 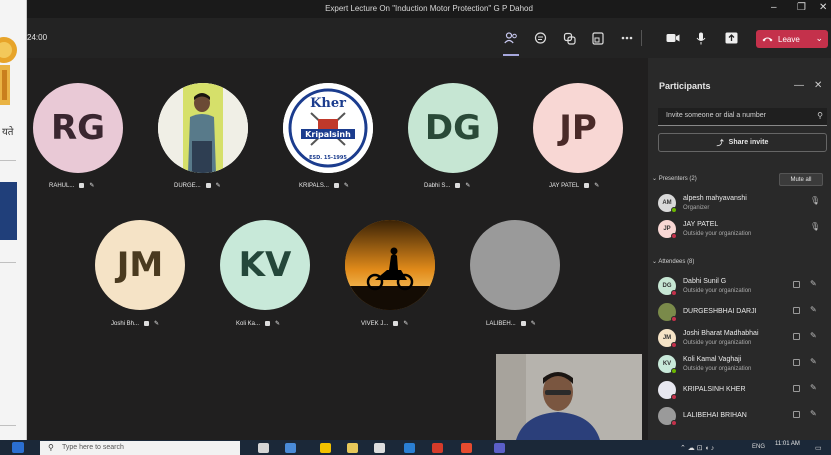 I want to click on mail-icon, so click(x=409, y=448).